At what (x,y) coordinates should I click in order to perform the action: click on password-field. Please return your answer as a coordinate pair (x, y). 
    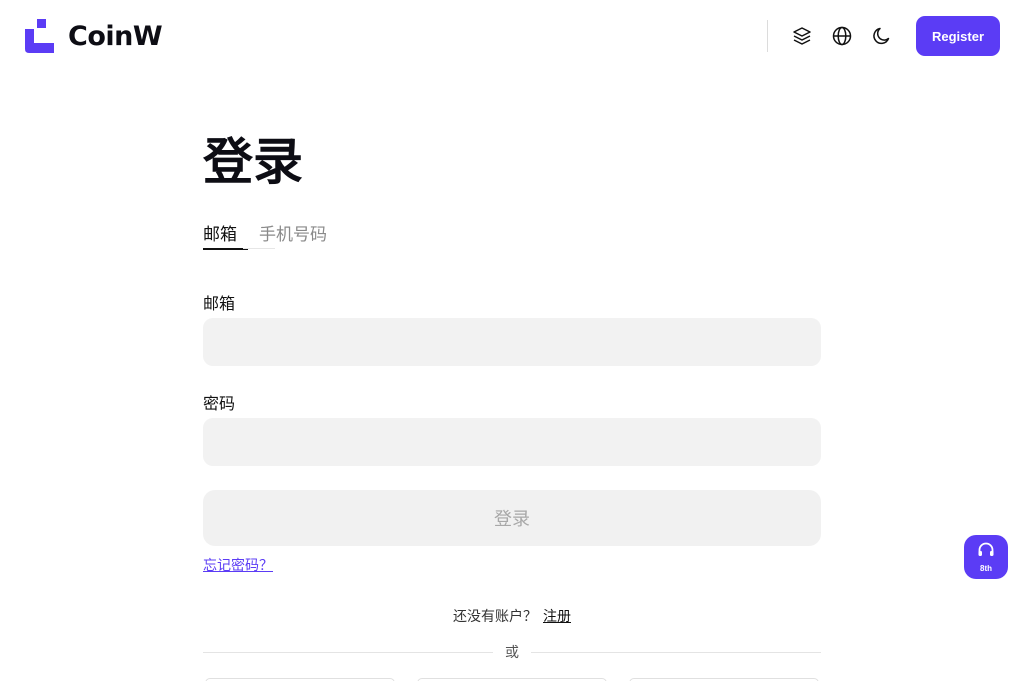
    Looking at the image, I should click on (512, 442).